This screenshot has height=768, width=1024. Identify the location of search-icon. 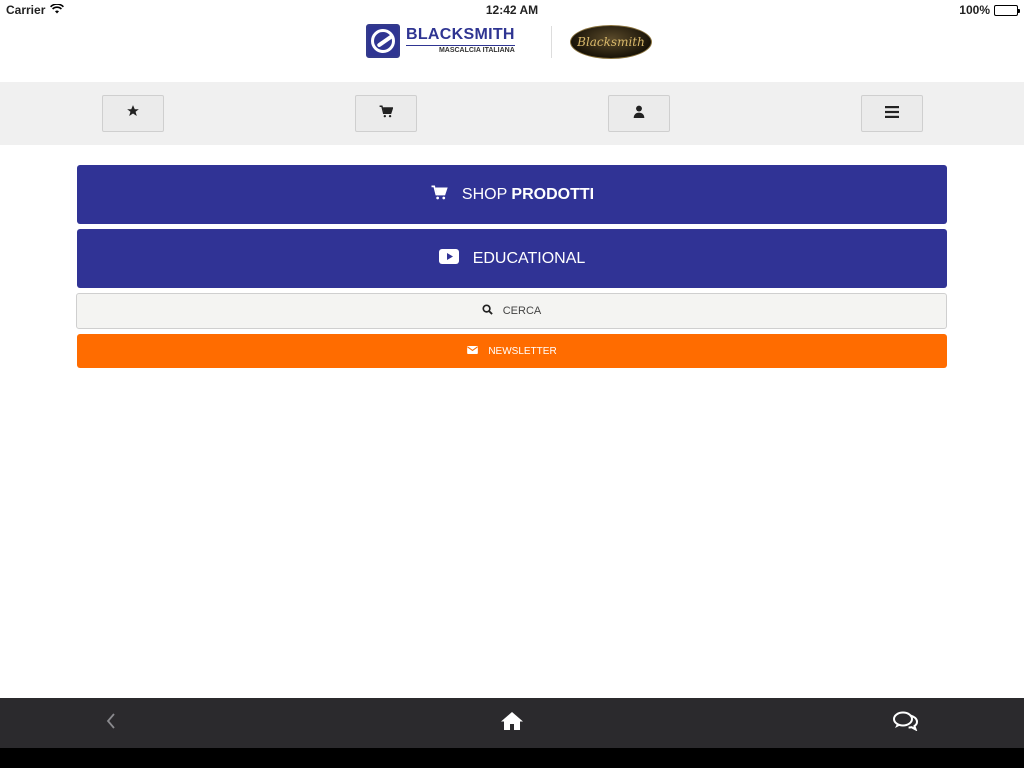
(487, 311).